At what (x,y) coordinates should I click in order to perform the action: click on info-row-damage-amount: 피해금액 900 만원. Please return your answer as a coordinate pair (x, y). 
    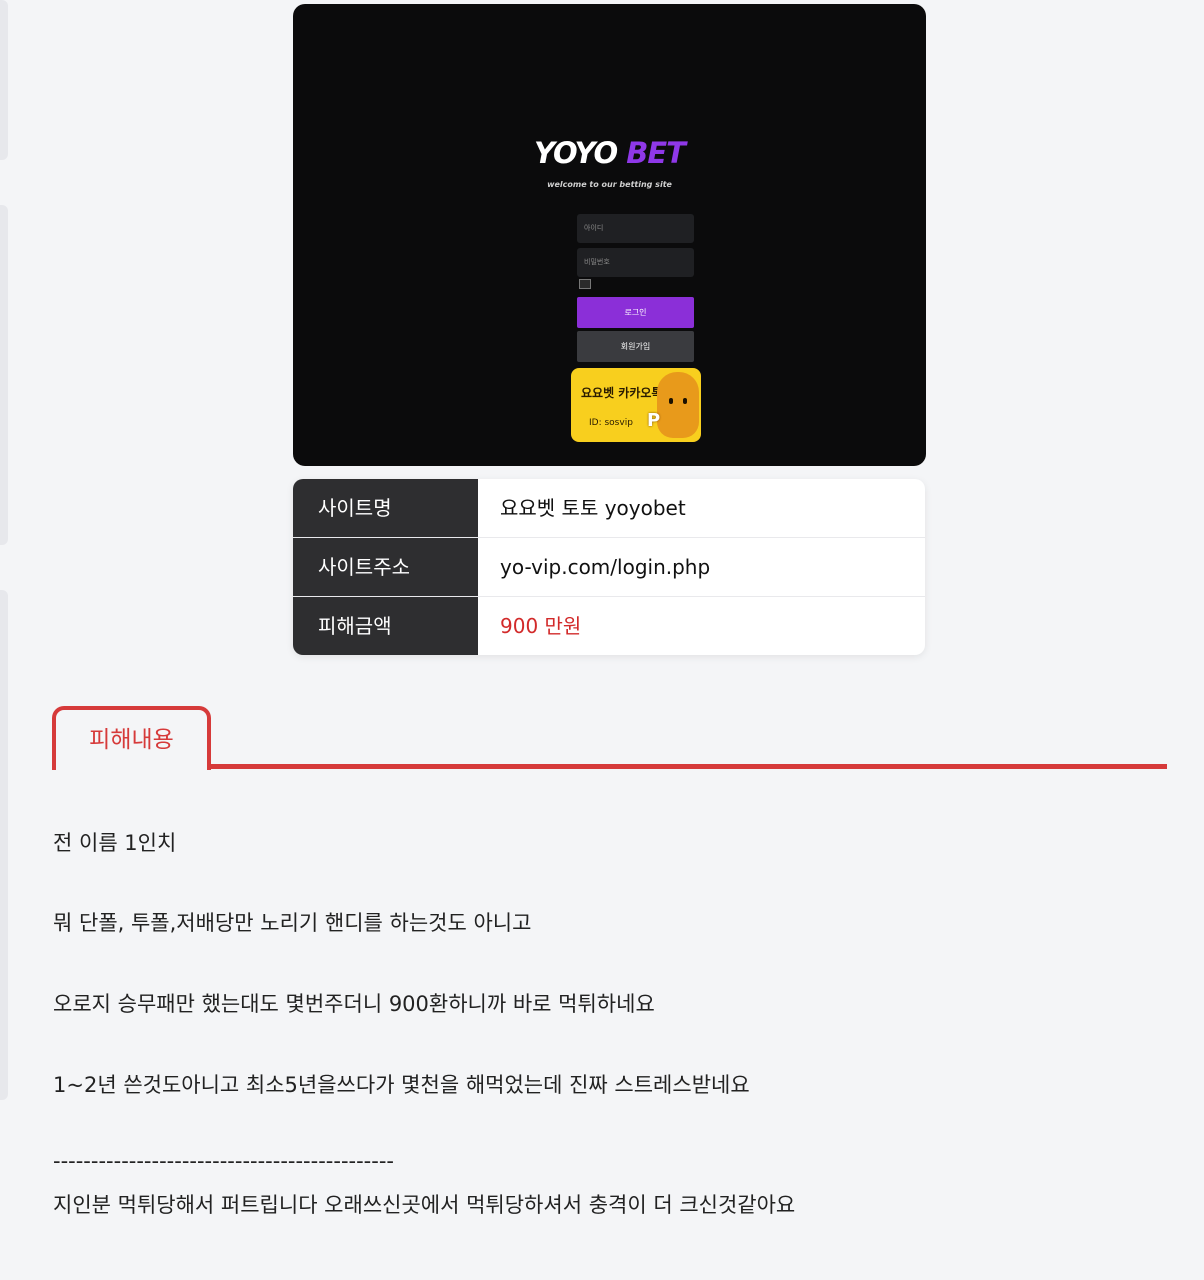
    Looking at the image, I should click on (609, 626).